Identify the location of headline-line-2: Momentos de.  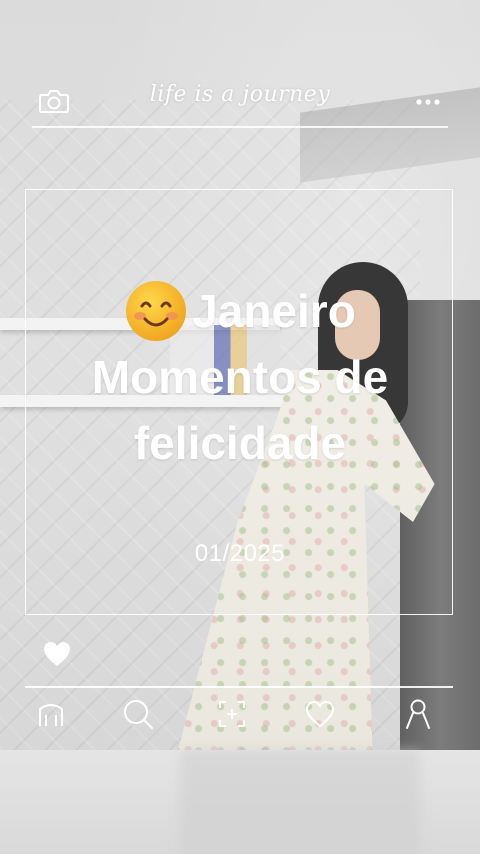
(240, 377).